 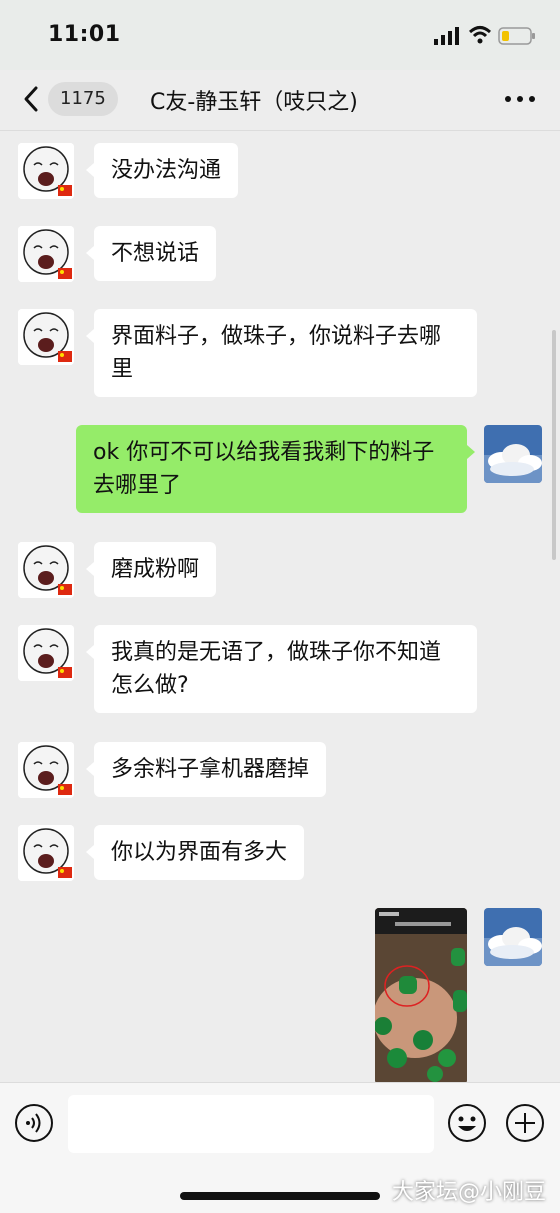 I want to click on signal-icon, so click(x=446, y=36).